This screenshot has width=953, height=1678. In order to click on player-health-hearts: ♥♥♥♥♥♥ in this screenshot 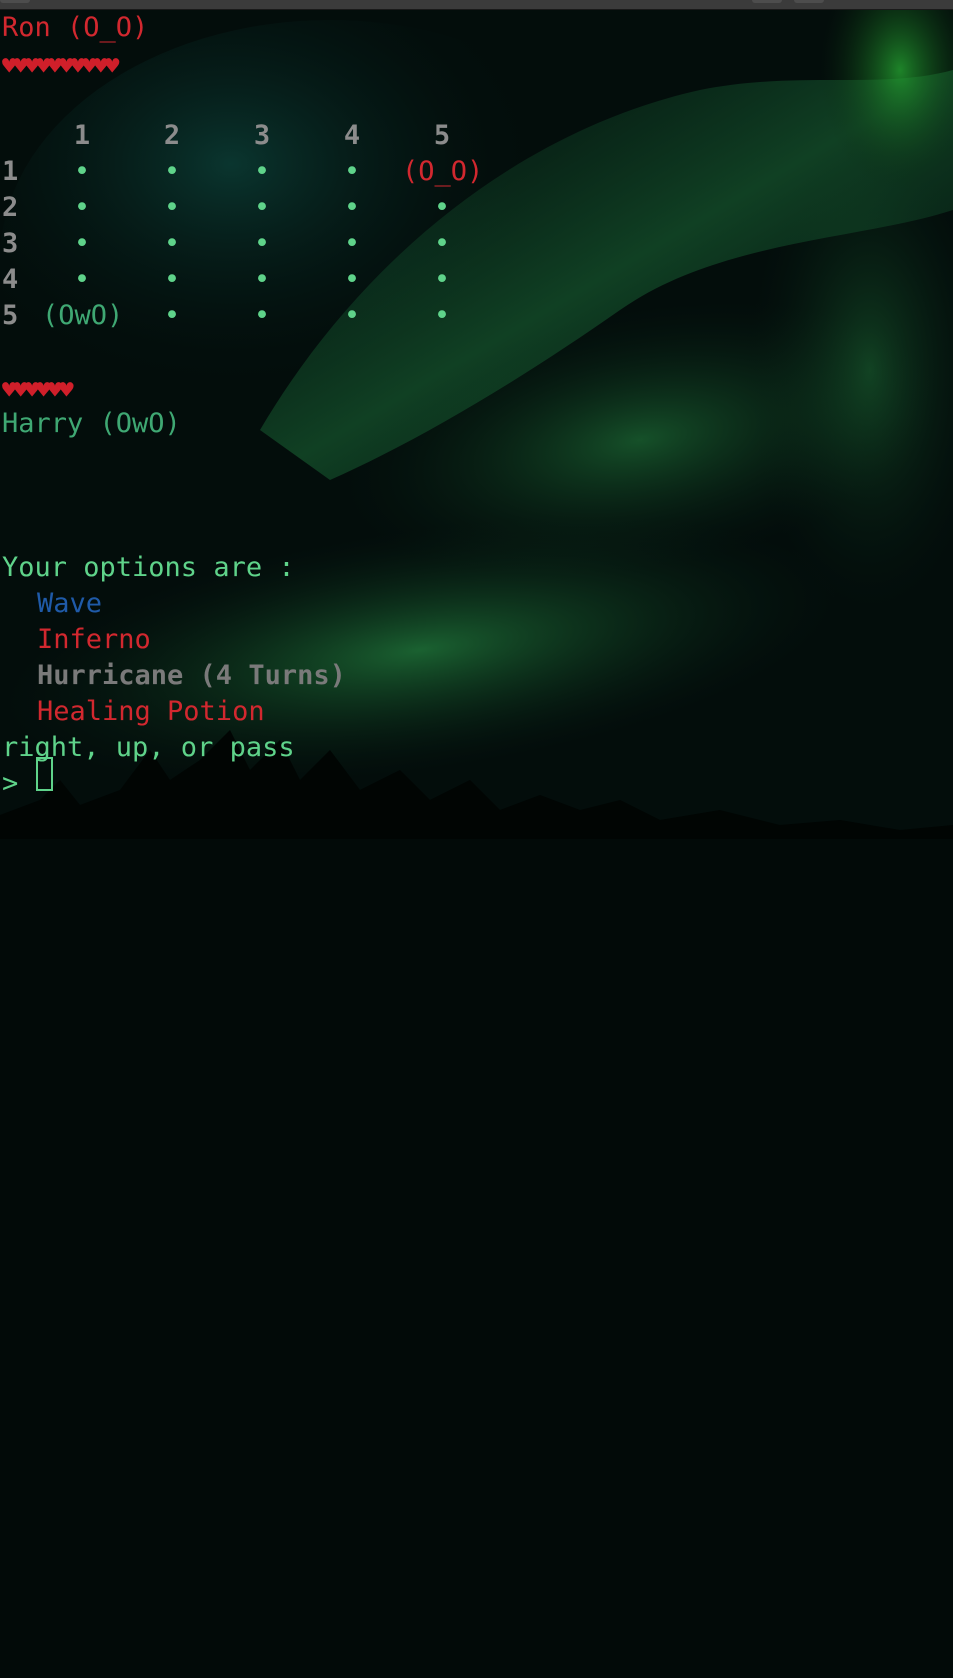, I will do `click(38, 390)`.